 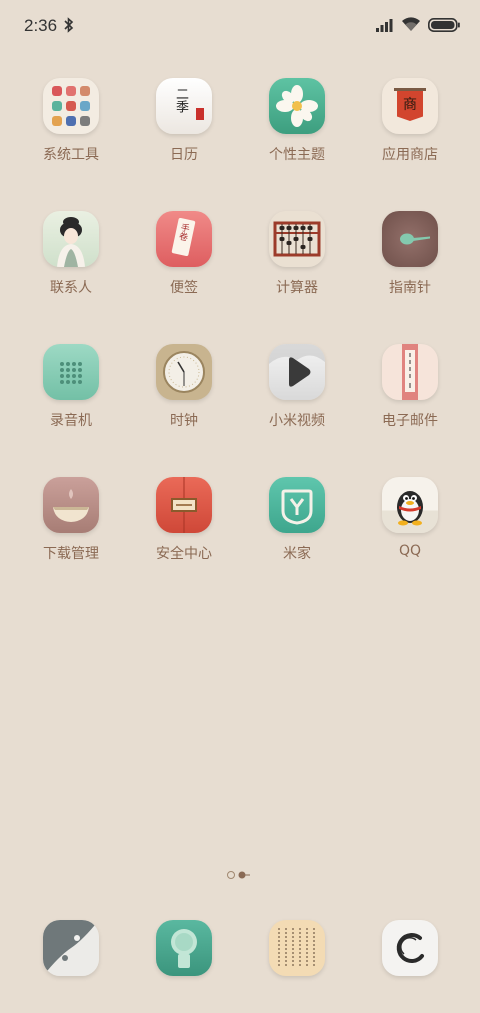 I want to click on recorder-grille-icon, so click(x=71, y=372).